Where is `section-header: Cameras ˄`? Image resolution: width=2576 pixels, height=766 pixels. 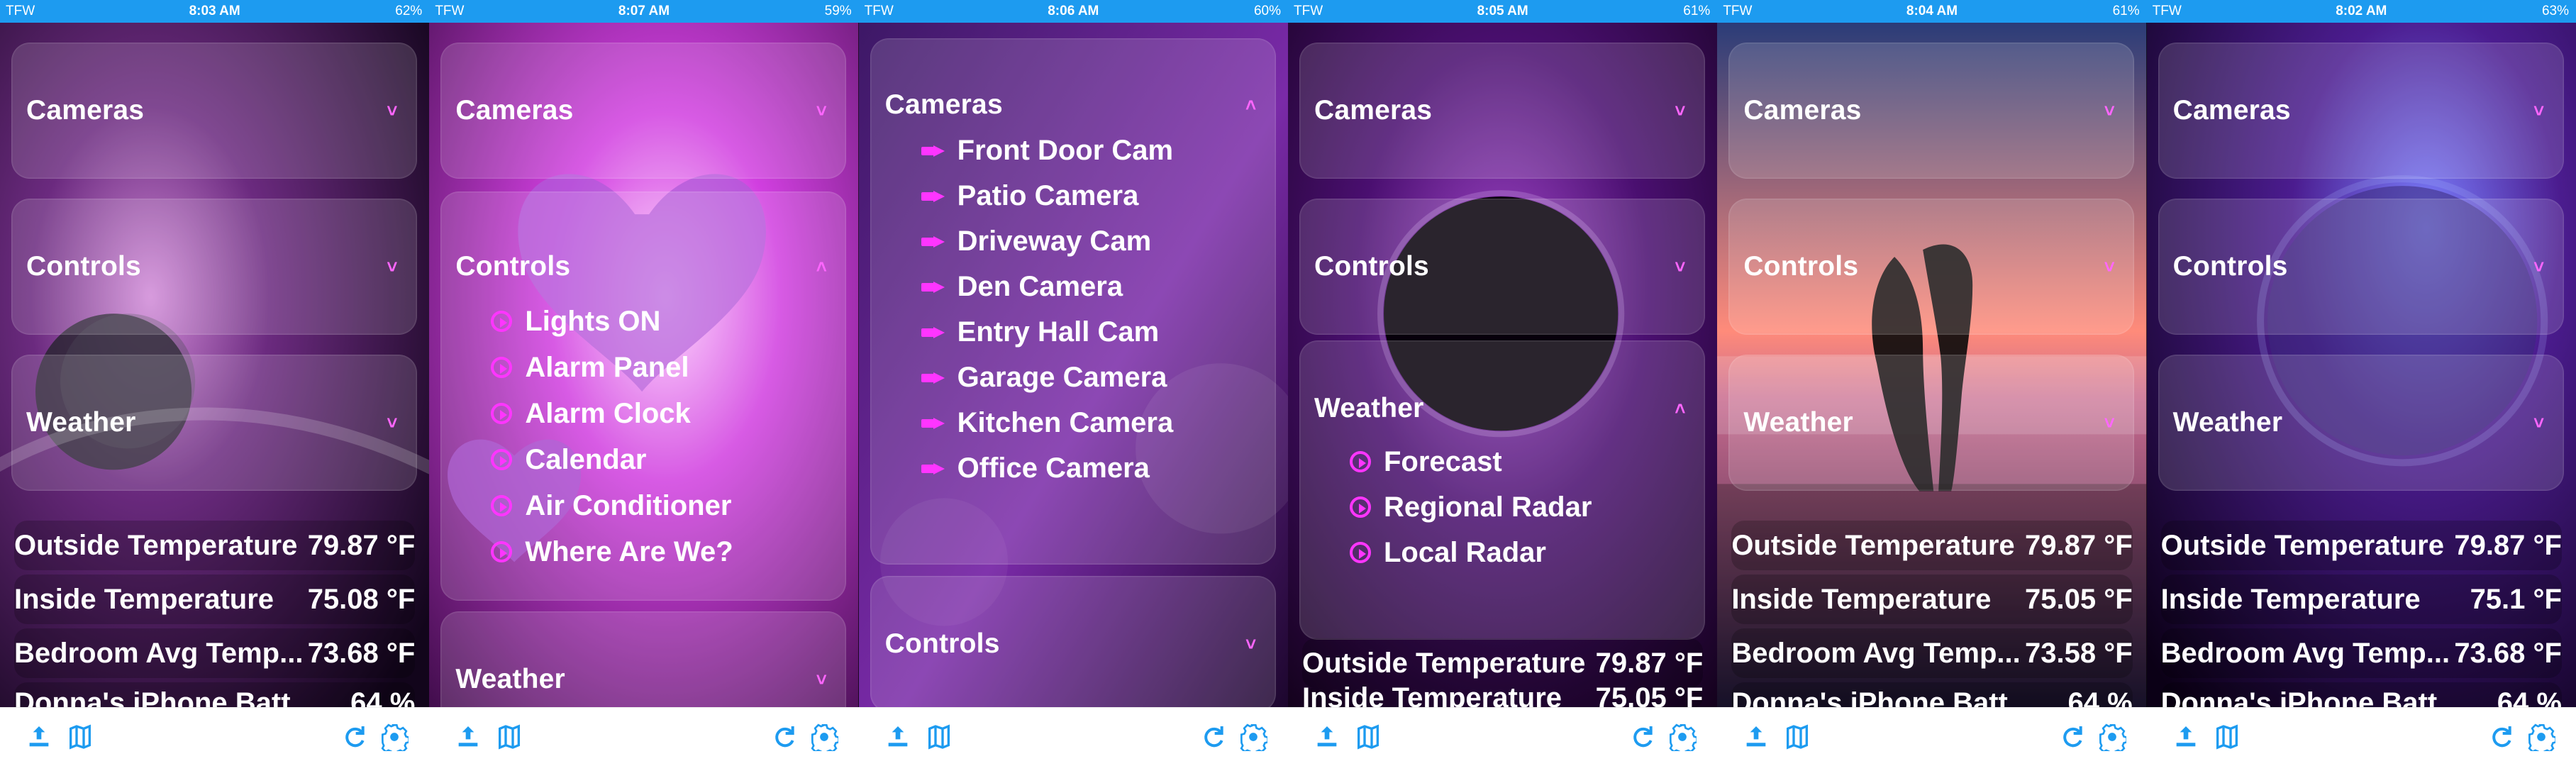 section-header: Cameras ˄ is located at coordinates (1073, 105).